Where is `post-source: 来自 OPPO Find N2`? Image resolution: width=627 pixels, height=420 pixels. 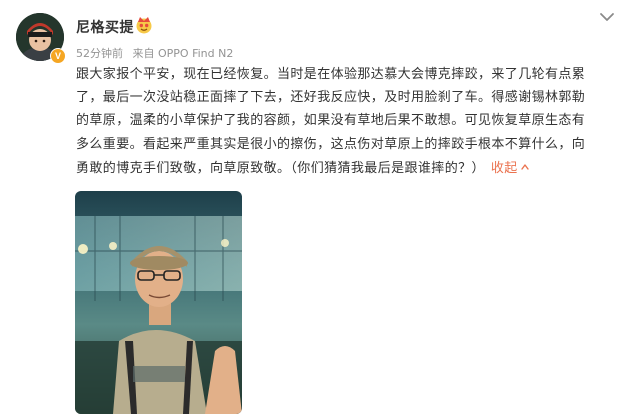 post-source: 来自 OPPO Find N2 is located at coordinates (183, 53).